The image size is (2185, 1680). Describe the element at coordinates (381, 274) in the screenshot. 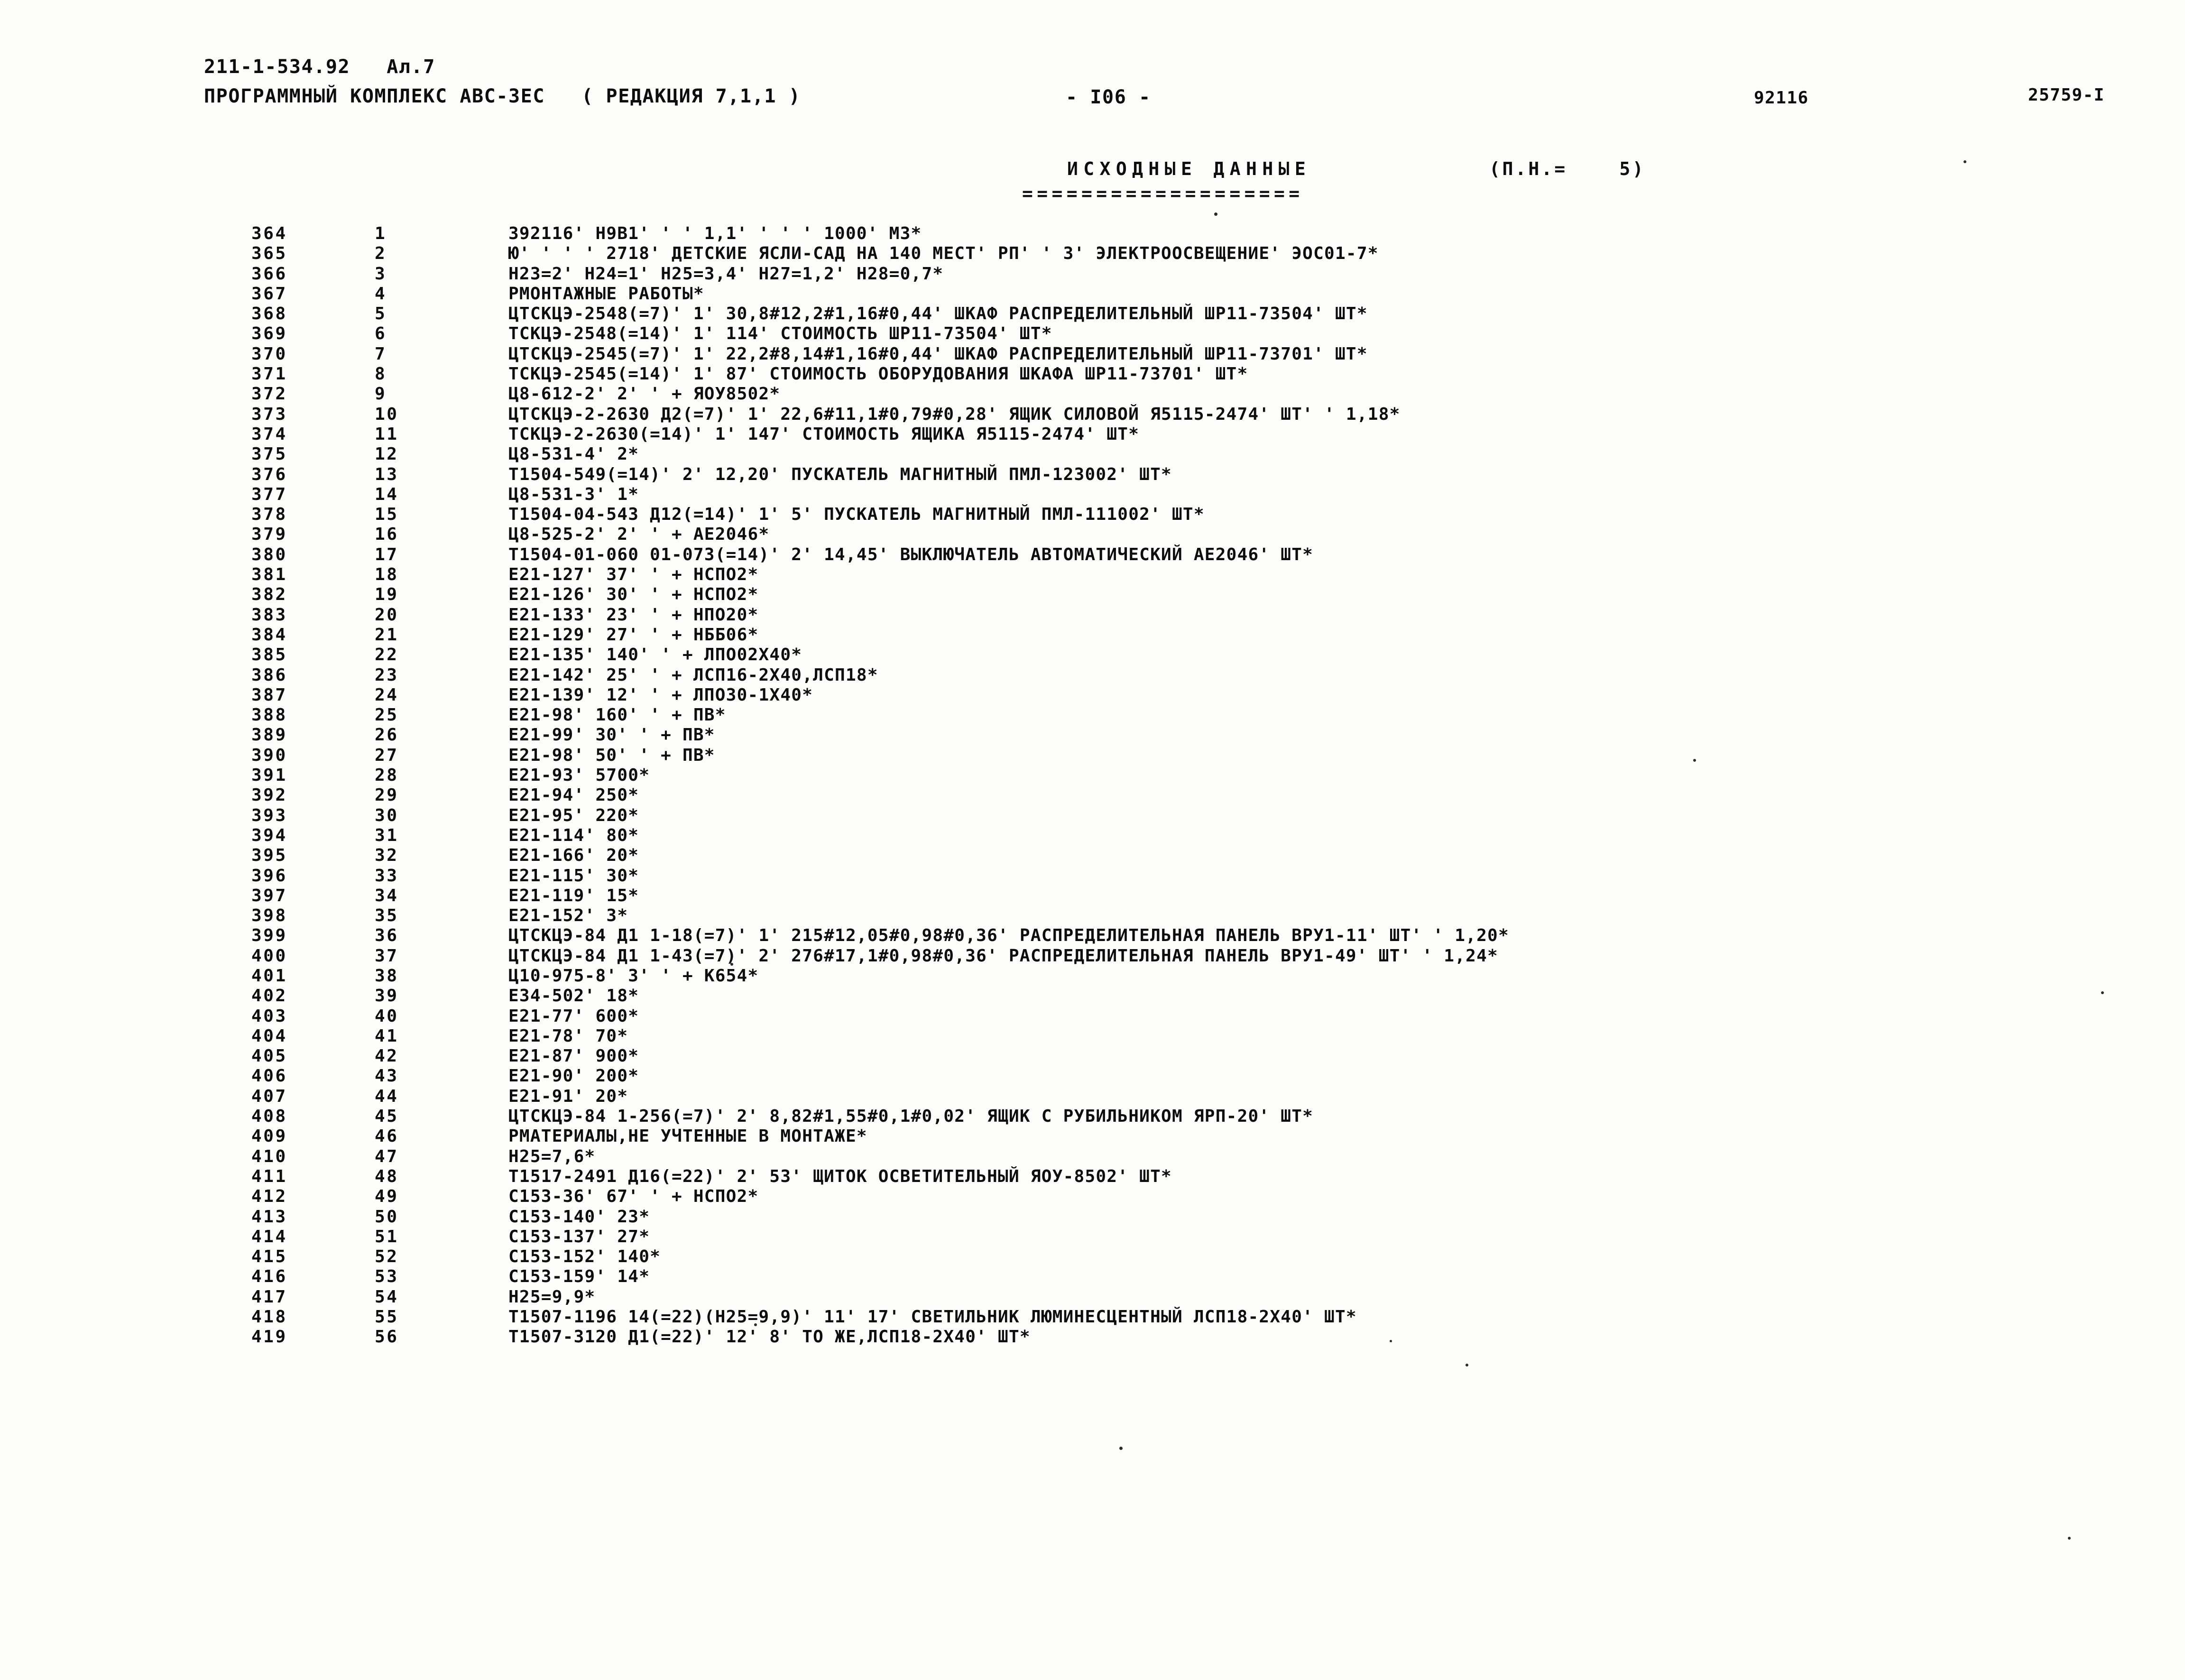

I see `listing-sequence-number: 3` at that location.